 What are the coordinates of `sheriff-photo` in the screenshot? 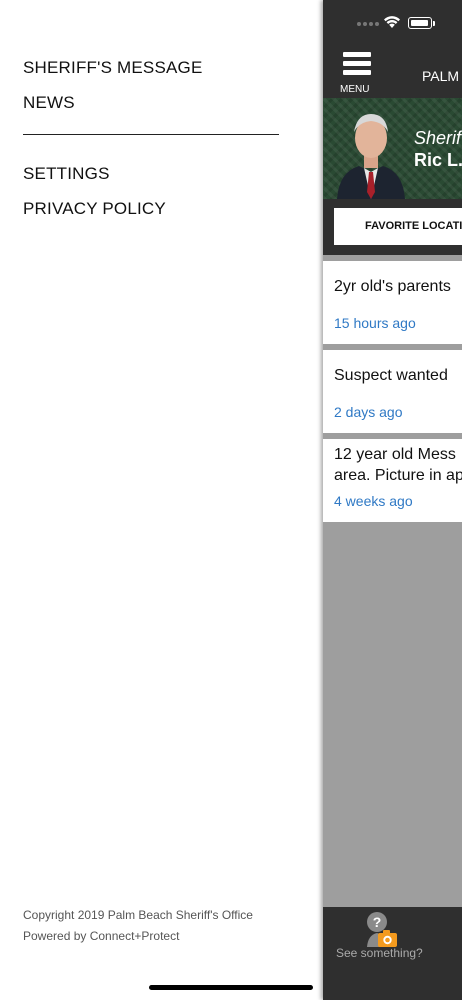 It's located at (371, 156).